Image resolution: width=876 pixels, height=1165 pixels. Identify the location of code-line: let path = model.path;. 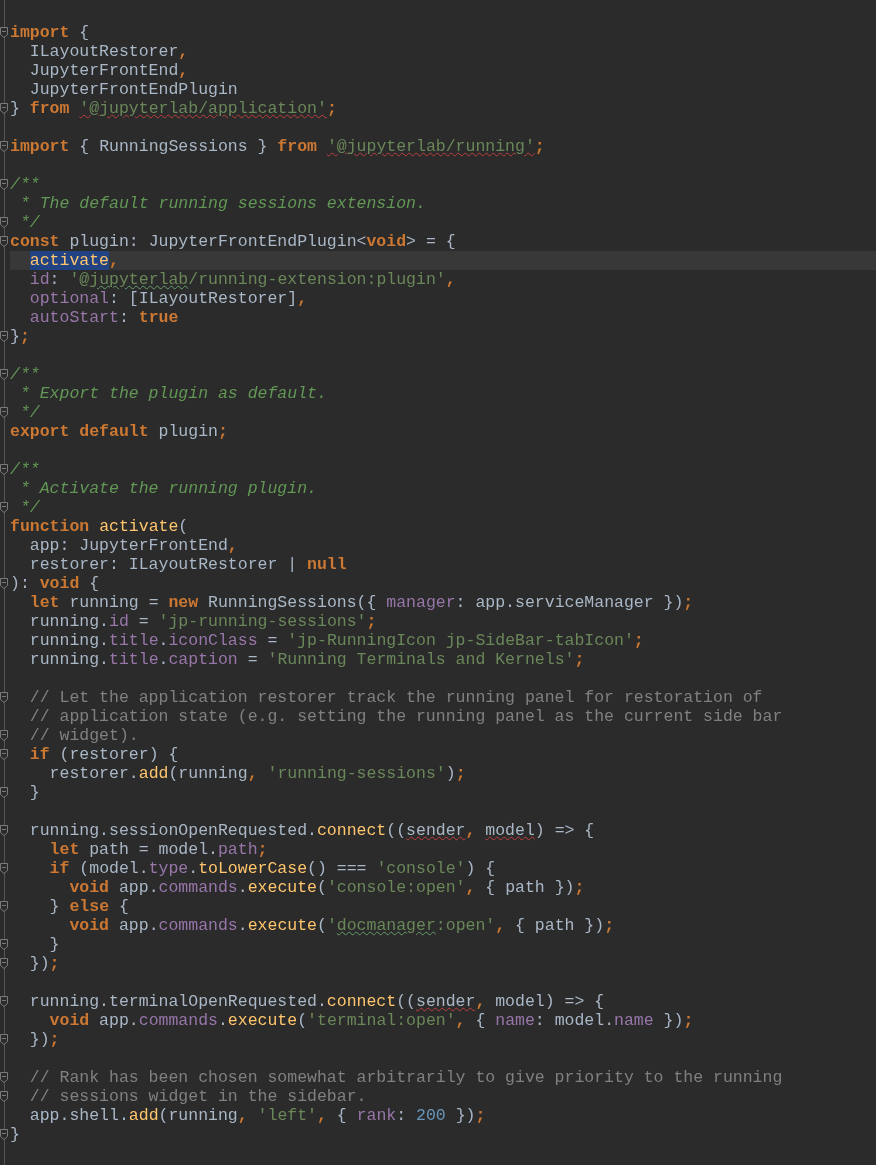
(158, 849).